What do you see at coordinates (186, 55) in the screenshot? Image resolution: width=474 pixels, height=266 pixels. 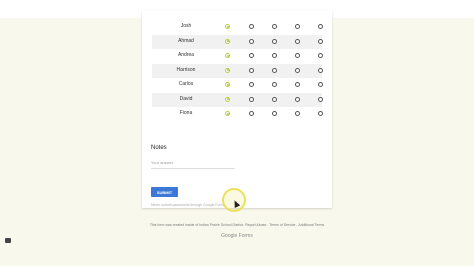 I see `grid-row-label: Andrea` at bounding box center [186, 55].